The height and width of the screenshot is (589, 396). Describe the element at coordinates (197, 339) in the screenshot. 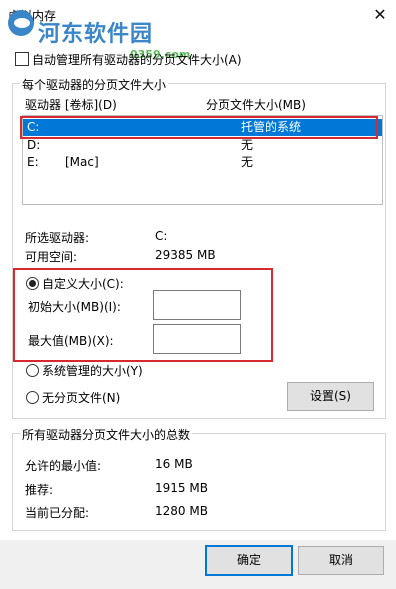

I see `max-size-input` at that location.